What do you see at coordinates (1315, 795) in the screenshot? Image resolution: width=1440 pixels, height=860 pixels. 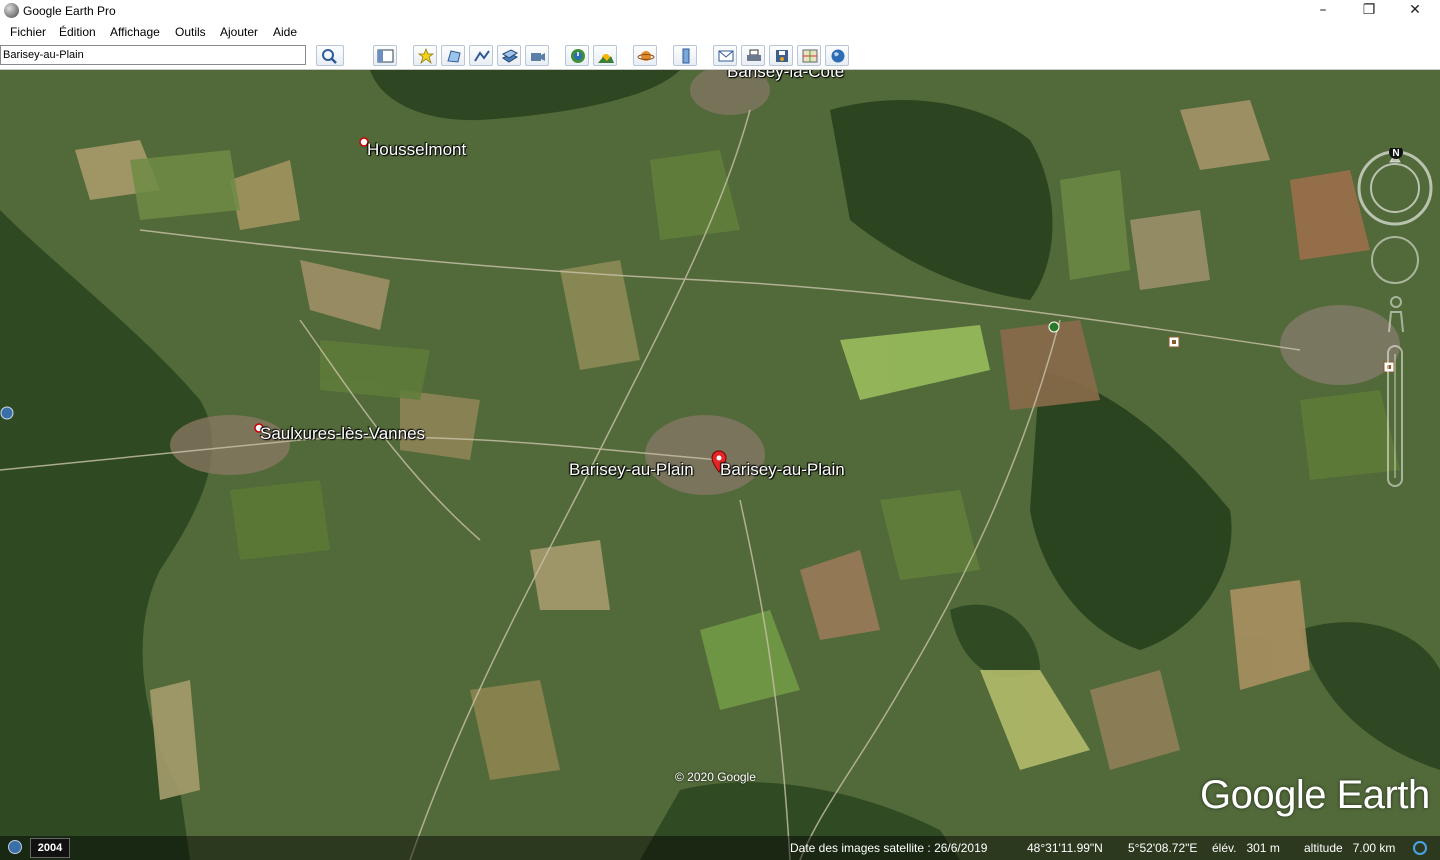 I see `google-earth-logo: Google Earth` at bounding box center [1315, 795].